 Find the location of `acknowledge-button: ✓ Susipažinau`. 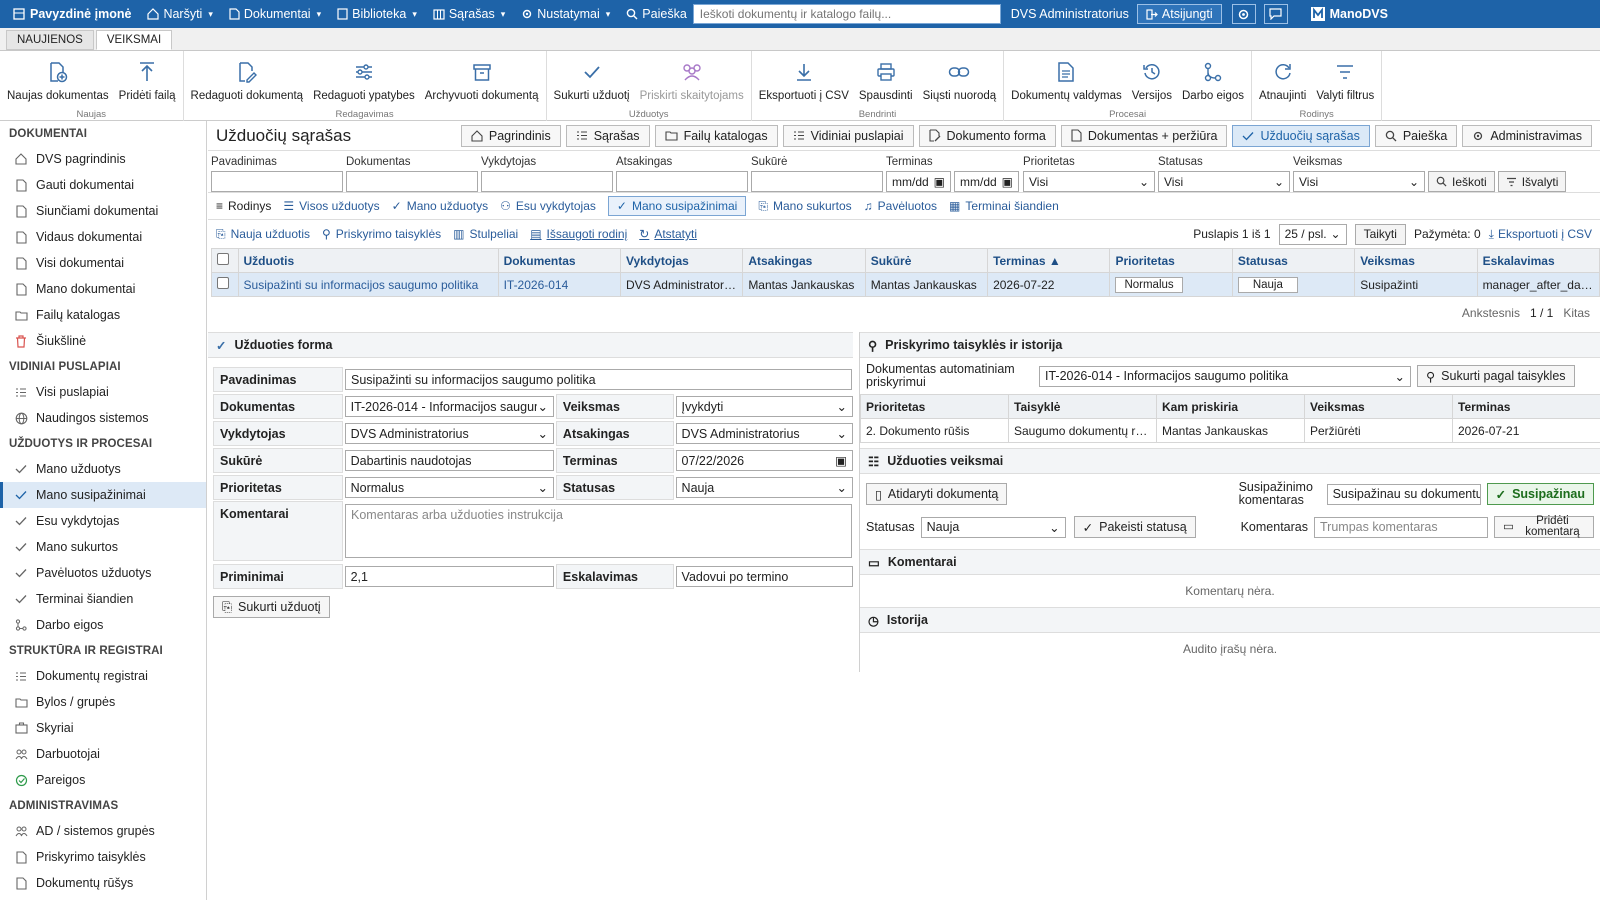

acknowledge-button: ✓ Susipažinau is located at coordinates (1540, 494).